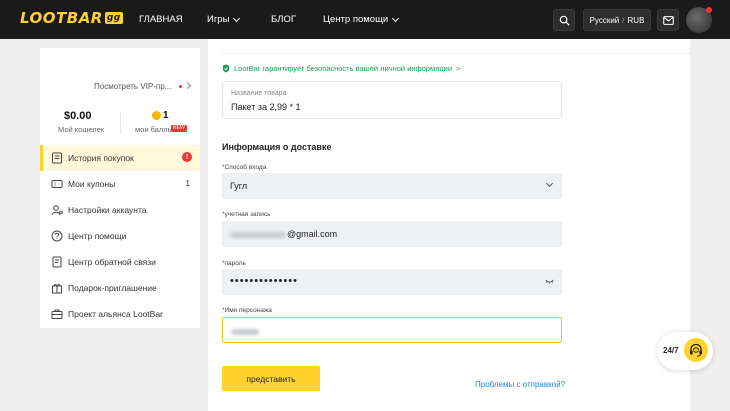 Image resolution: width=730 pixels, height=411 pixels. What do you see at coordinates (266, 107) in the screenshot?
I see `product-name-value: Пакет за 2,99 * 1` at bounding box center [266, 107].